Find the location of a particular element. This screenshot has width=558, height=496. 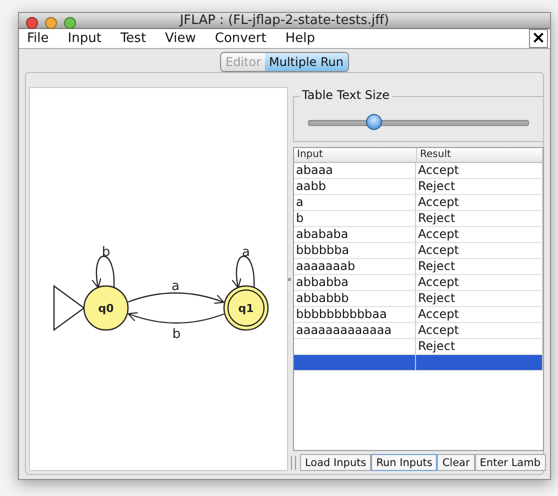

table-cell: abaaa is located at coordinates (355, 170).